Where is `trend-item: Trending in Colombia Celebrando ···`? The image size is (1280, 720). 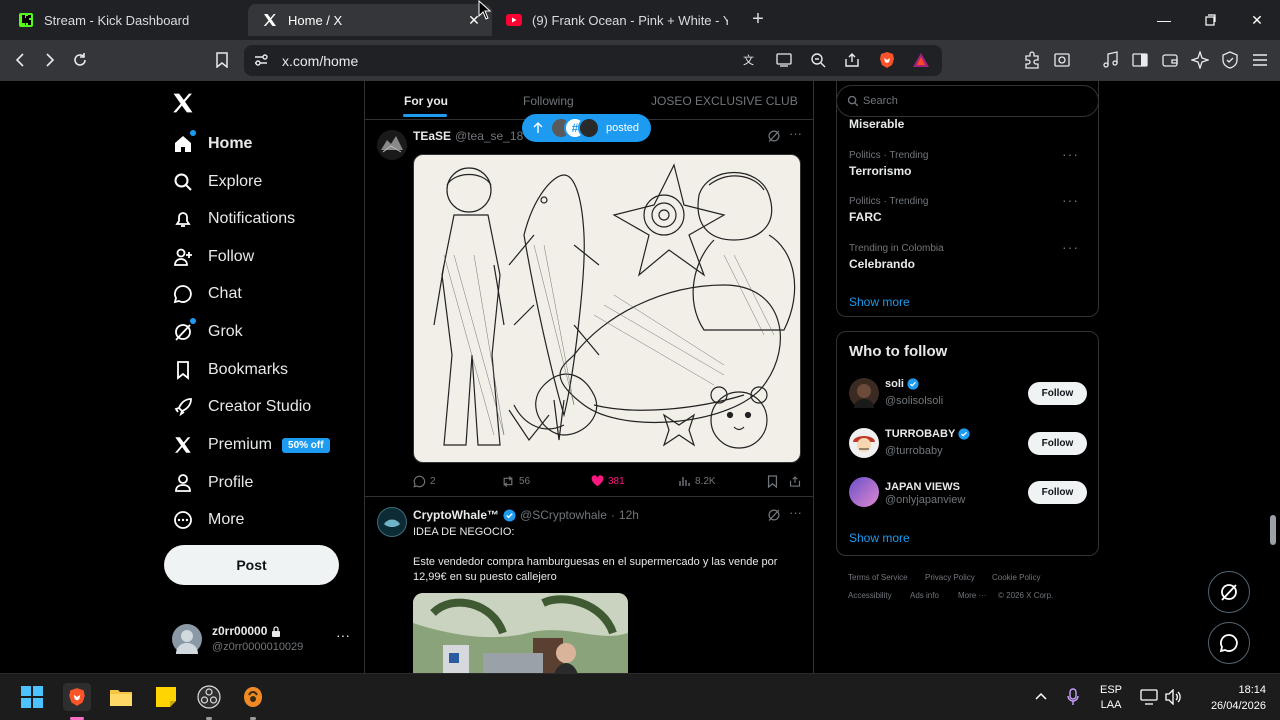
trend-item: Trending in Colombia Celebrando ··· is located at coordinates (974, 259).